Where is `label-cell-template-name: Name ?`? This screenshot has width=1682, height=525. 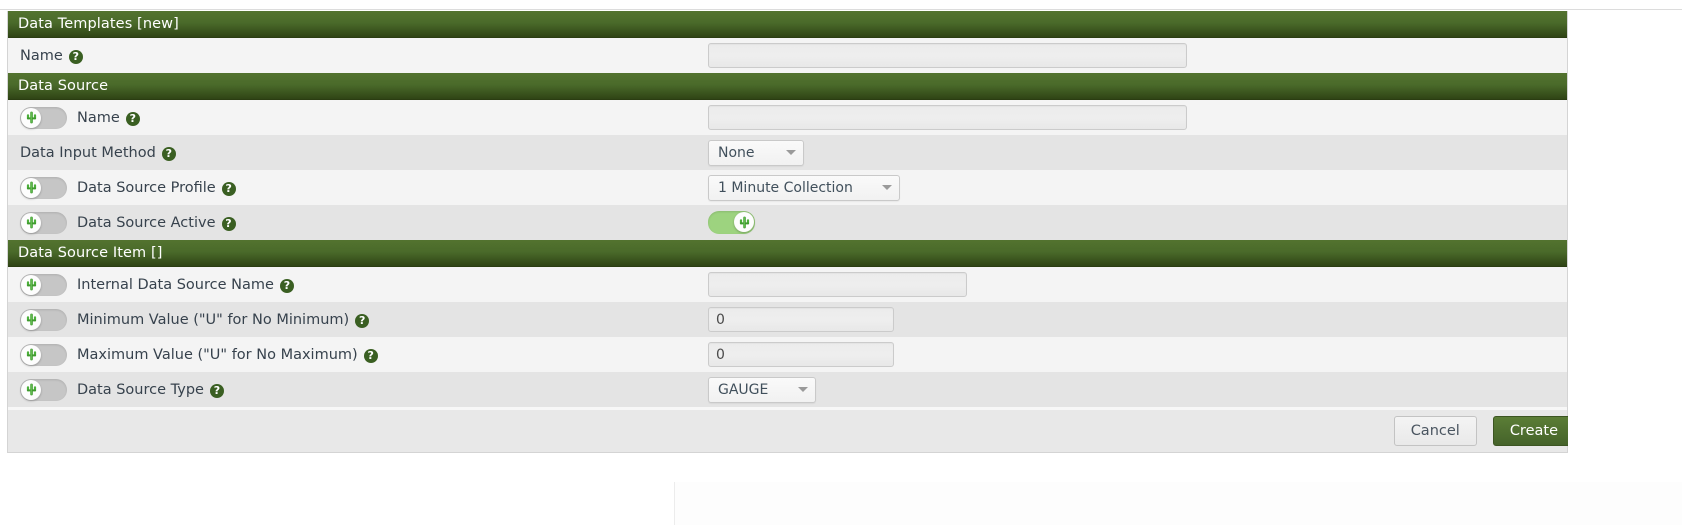
label-cell-template-name: Name ? is located at coordinates (358, 55).